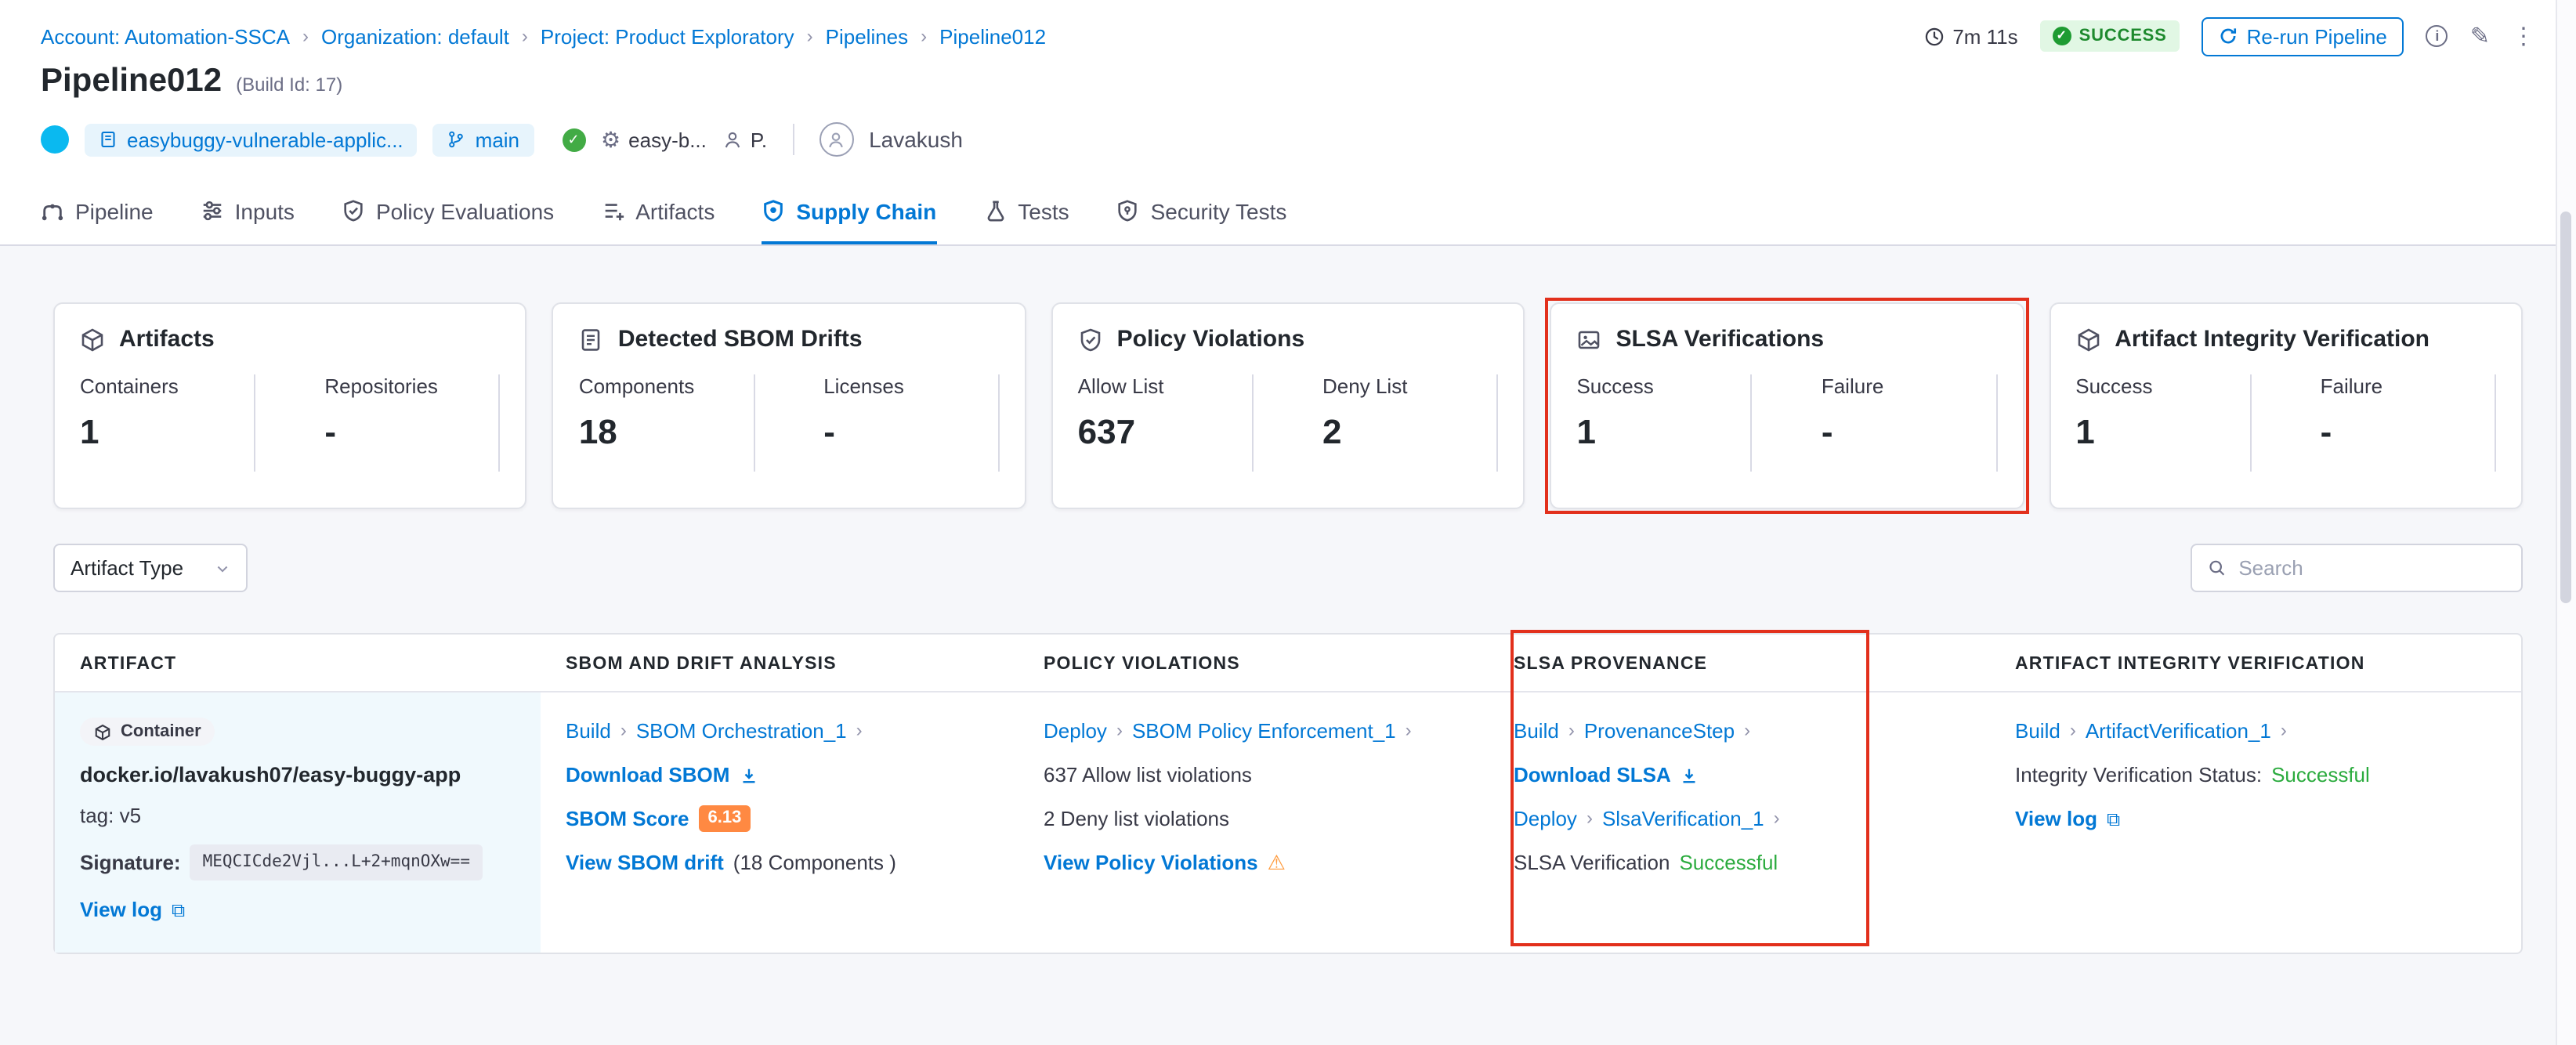  Describe the element at coordinates (1683, 818) in the screenshot. I see `slsa-verification-step-link: SlsaVerification_1` at that location.